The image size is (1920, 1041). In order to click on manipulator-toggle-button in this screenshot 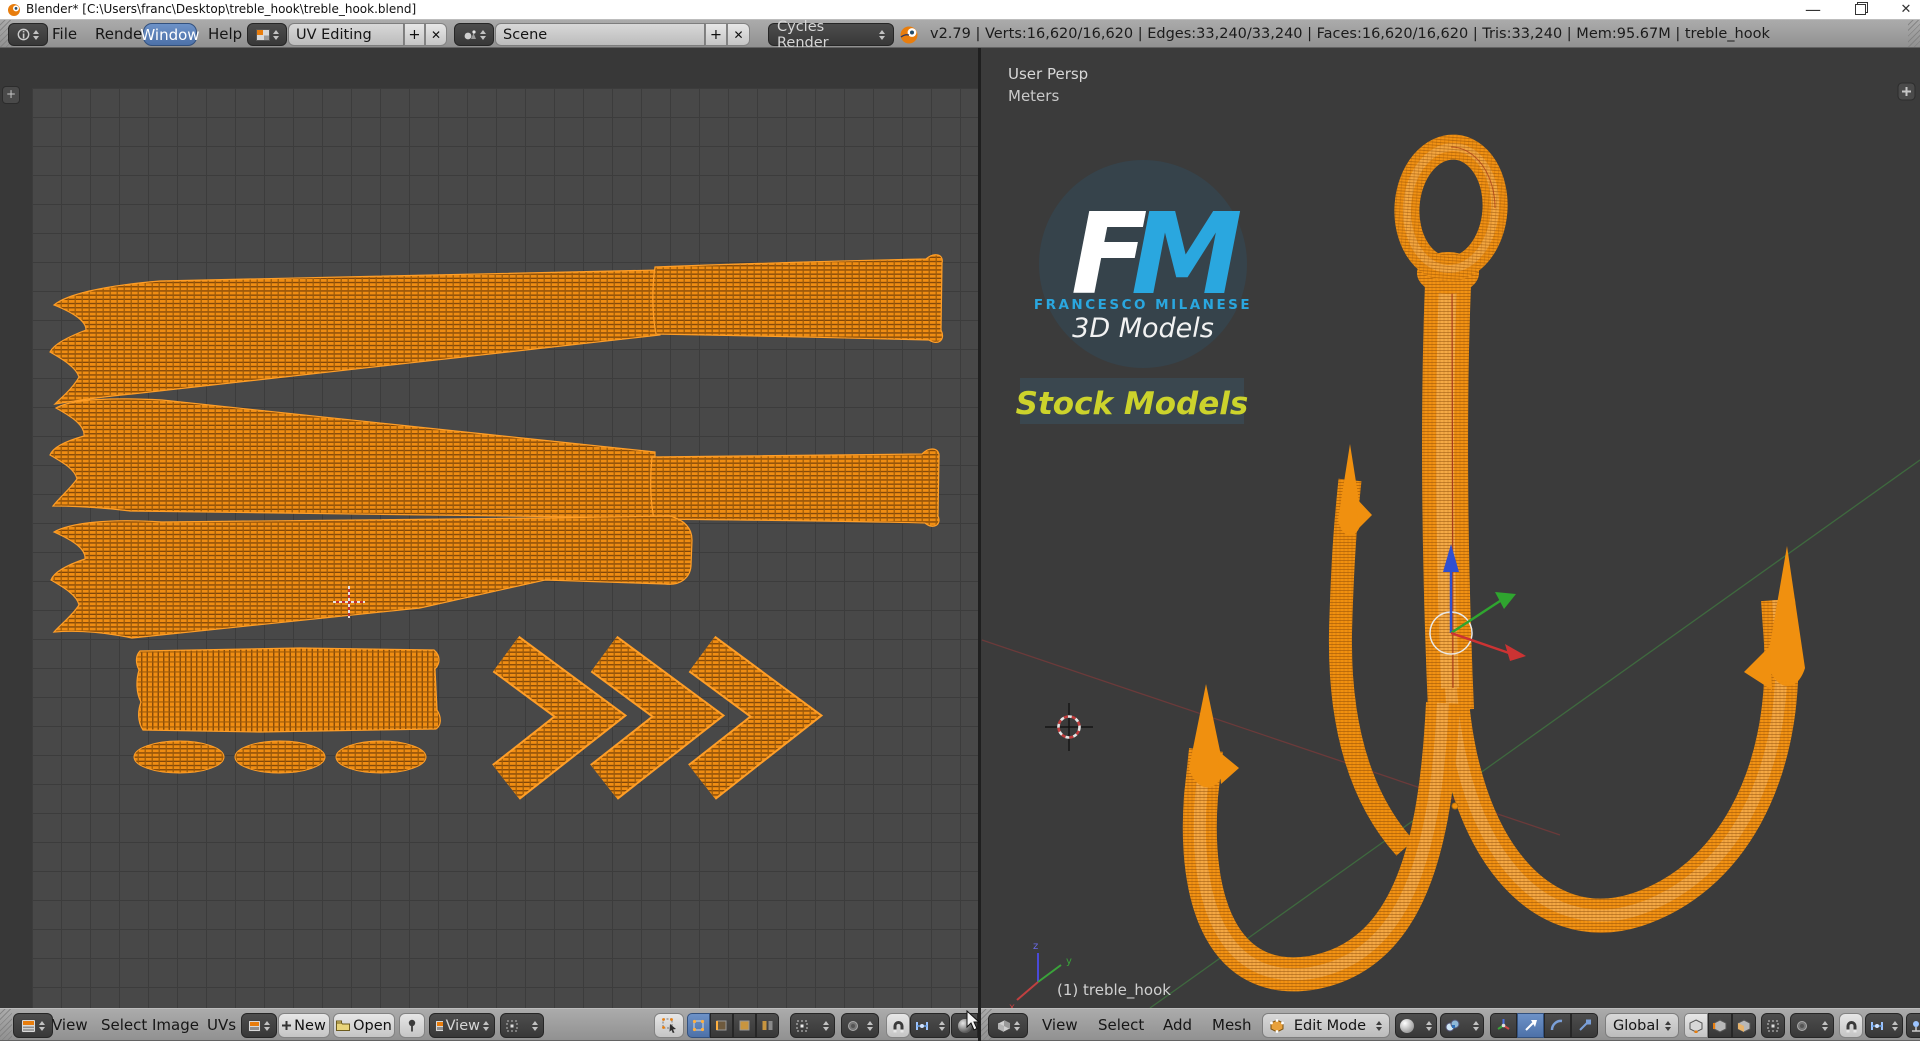, I will do `click(1503, 1025)`.